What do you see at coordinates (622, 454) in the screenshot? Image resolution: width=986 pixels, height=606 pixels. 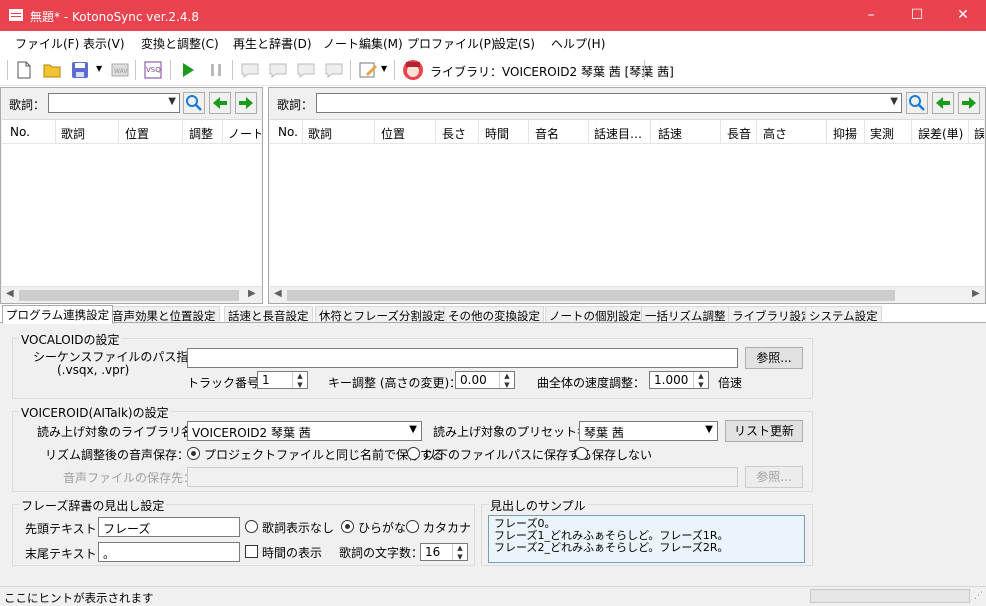 I see `no-save-label: 保存しない` at bounding box center [622, 454].